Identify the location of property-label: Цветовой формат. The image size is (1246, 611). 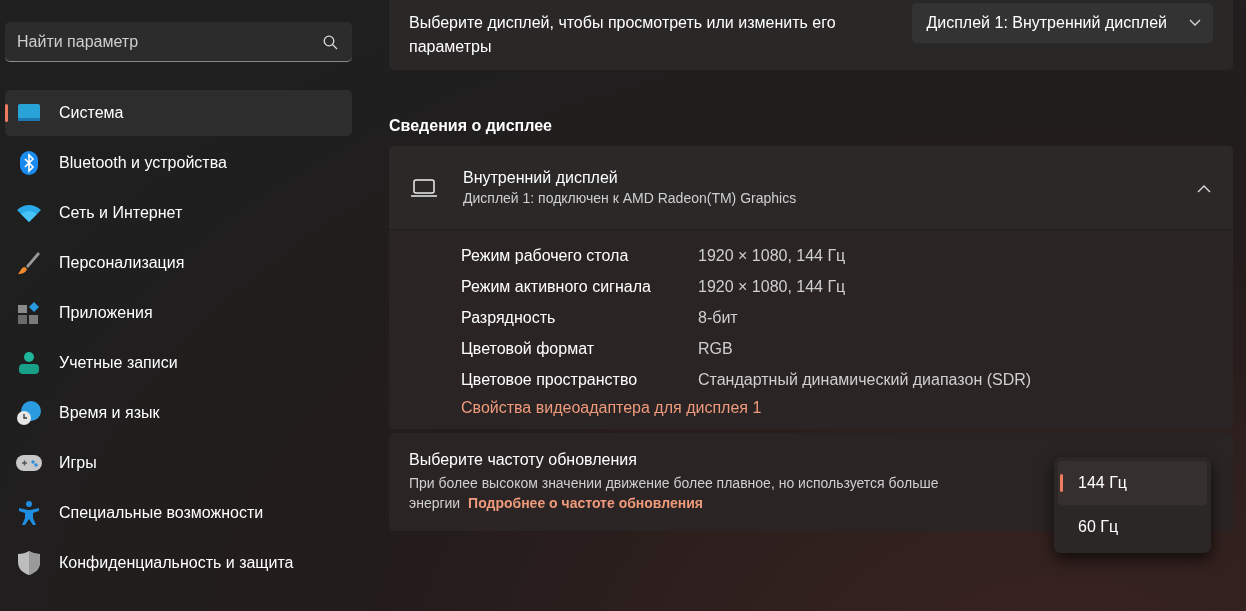
(528, 348).